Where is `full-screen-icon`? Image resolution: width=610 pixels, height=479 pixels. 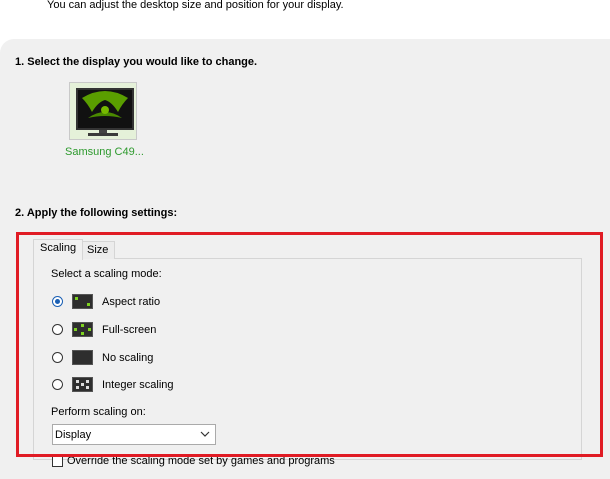
full-screen-icon is located at coordinates (82, 329).